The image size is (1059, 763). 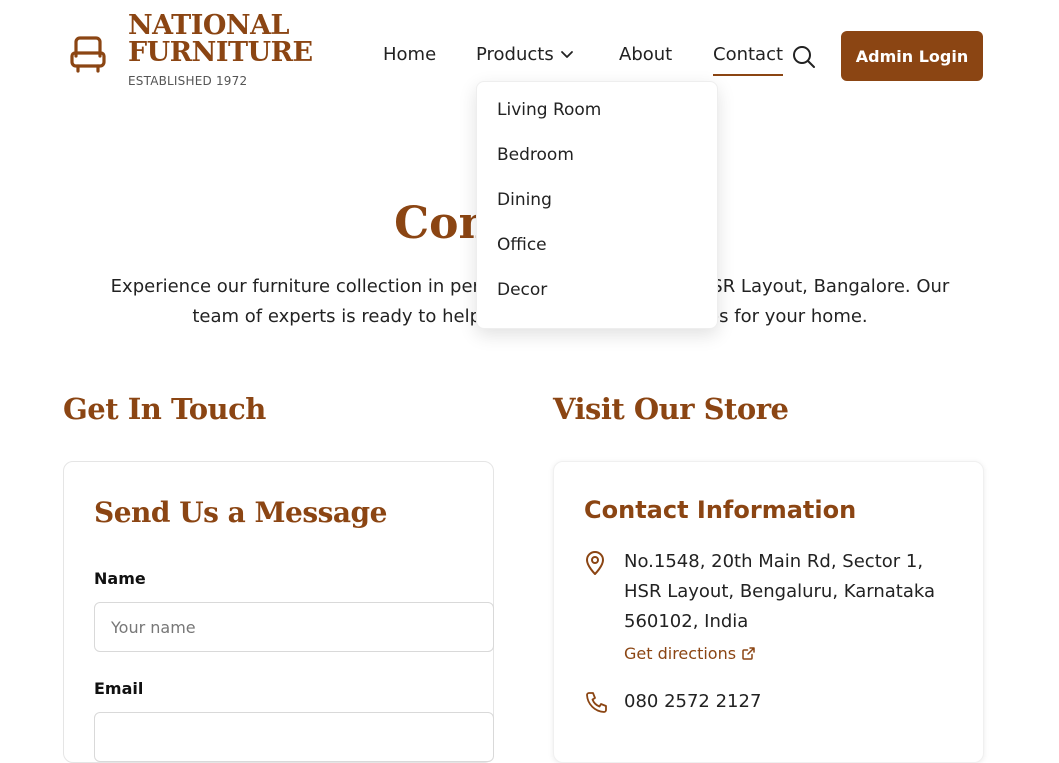 What do you see at coordinates (188, 81) in the screenshot?
I see `brand-tagline: ESTABLISHED 1972` at bounding box center [188, 81].